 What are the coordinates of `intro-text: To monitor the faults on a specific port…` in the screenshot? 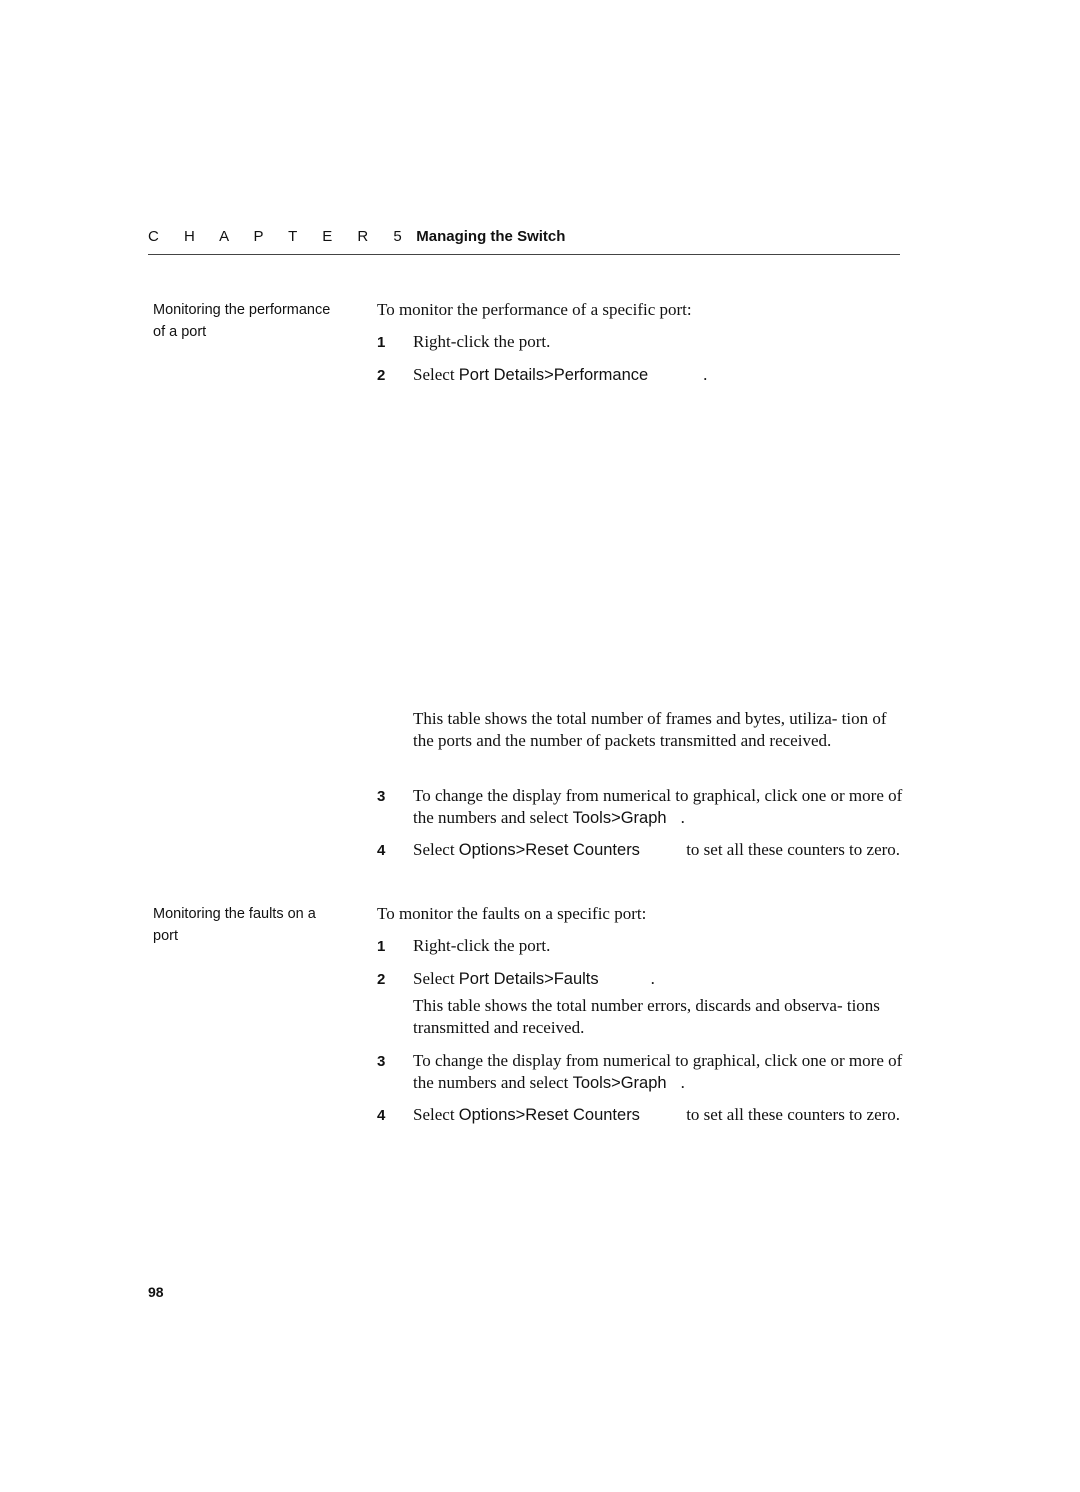 It's located at (512, 913).